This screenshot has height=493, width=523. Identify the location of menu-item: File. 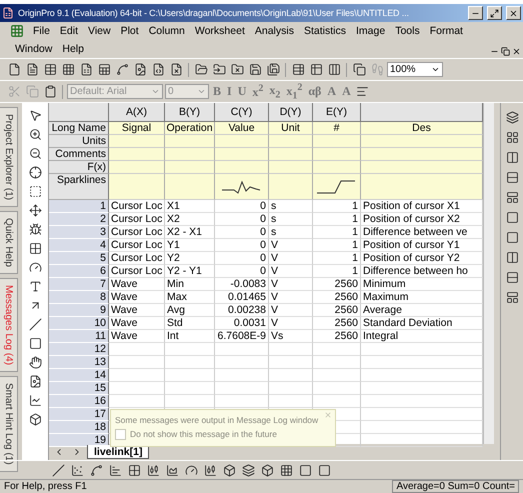
(41, 31).